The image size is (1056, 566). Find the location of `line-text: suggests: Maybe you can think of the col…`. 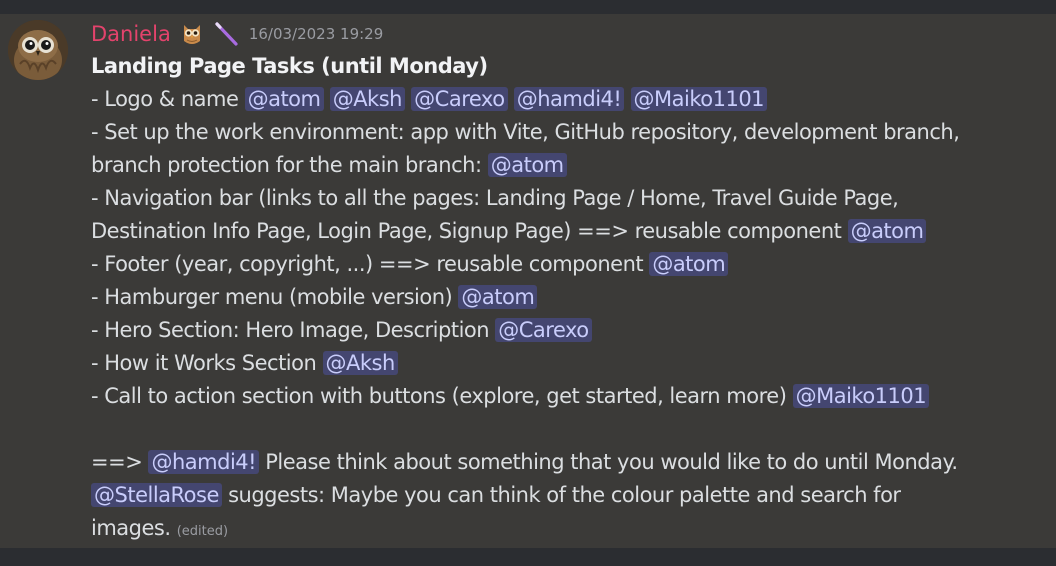

line-text: suggests: Maybe you can think of the col… is located at coordinates (564, 495).